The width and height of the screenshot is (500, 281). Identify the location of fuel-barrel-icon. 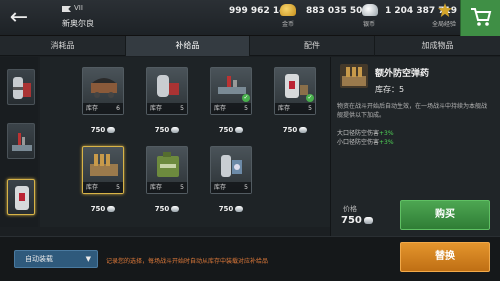
(22, 198).